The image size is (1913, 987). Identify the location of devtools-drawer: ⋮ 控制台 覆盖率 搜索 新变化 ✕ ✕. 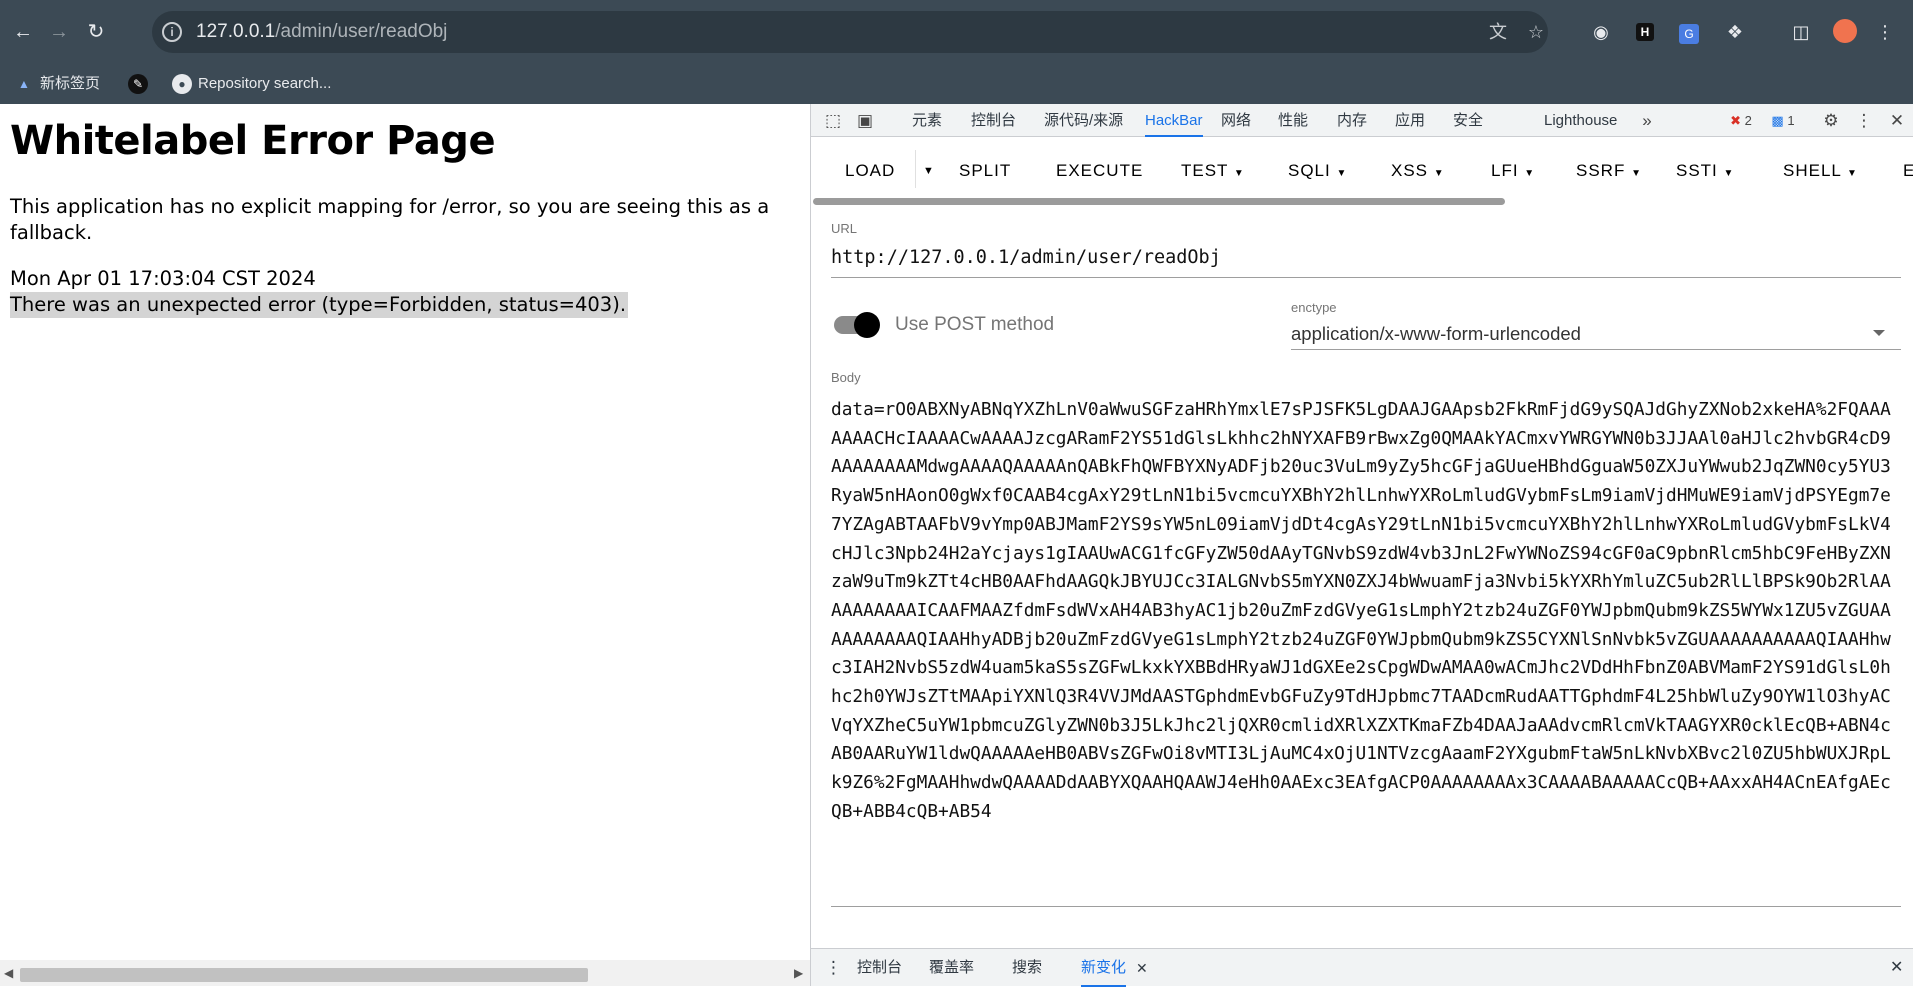
(1362, 967).